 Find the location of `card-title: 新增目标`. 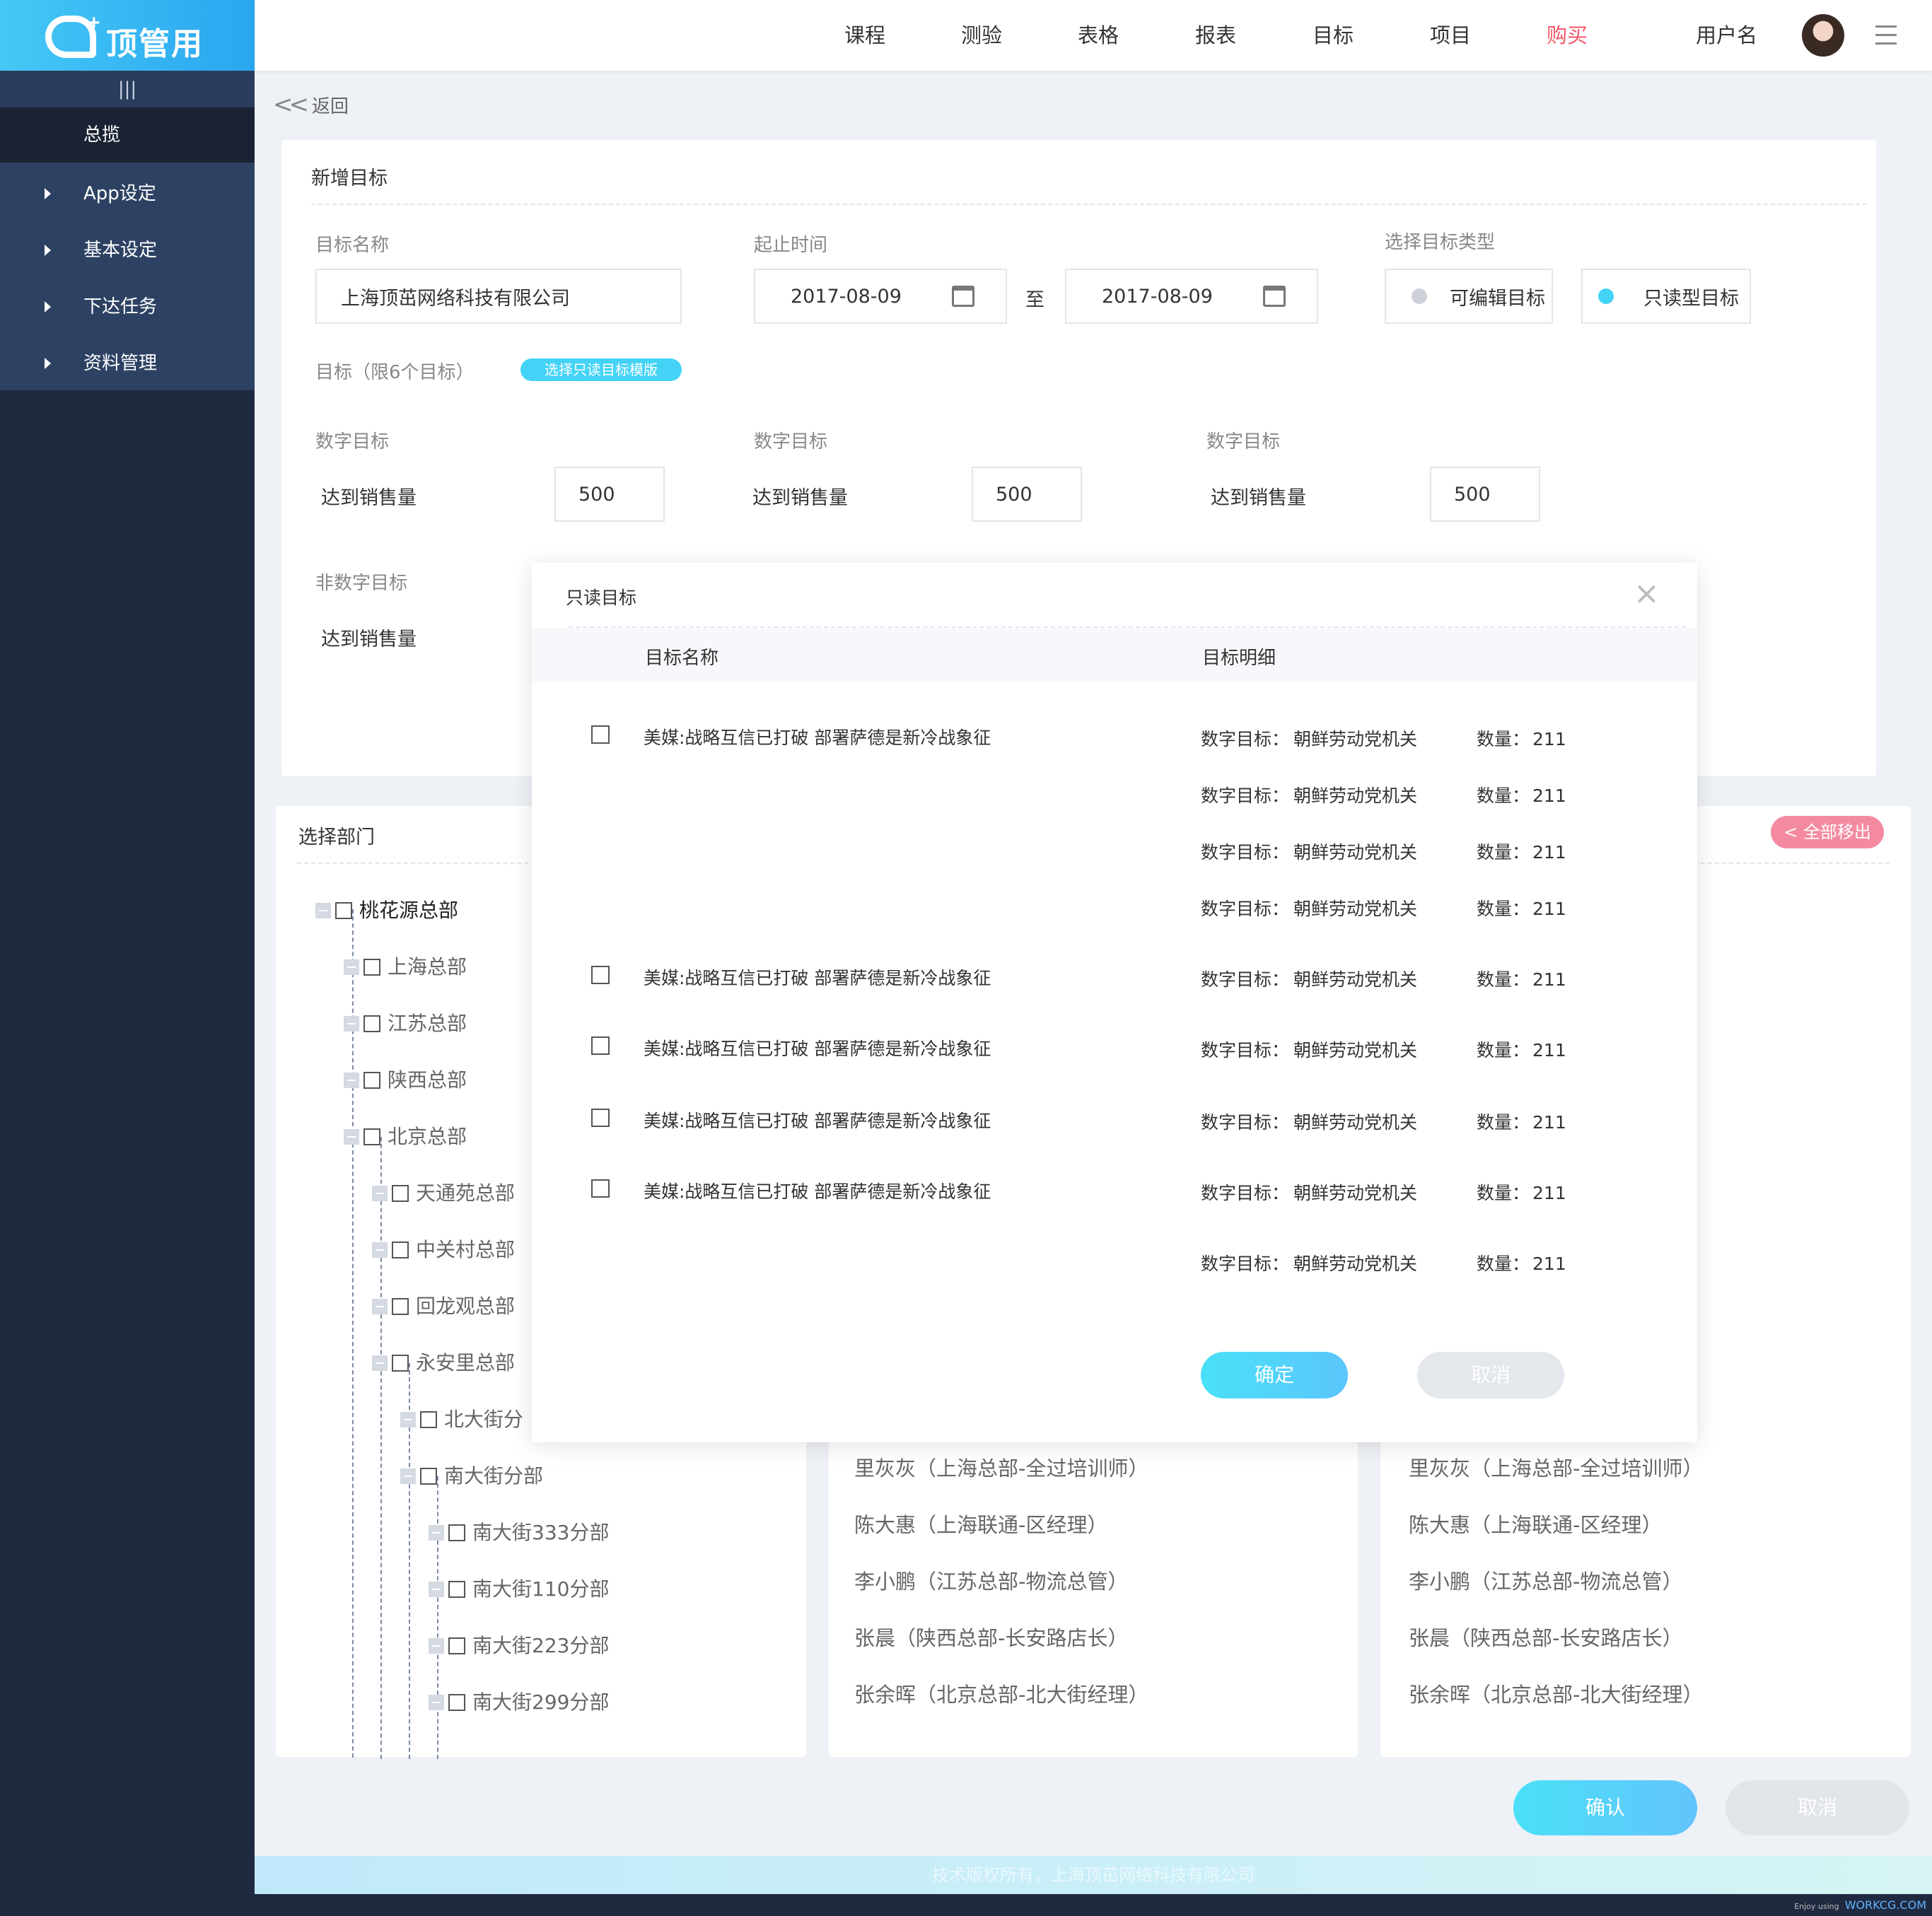

card-title: 新增目标 is located at coordinates (349, 178).